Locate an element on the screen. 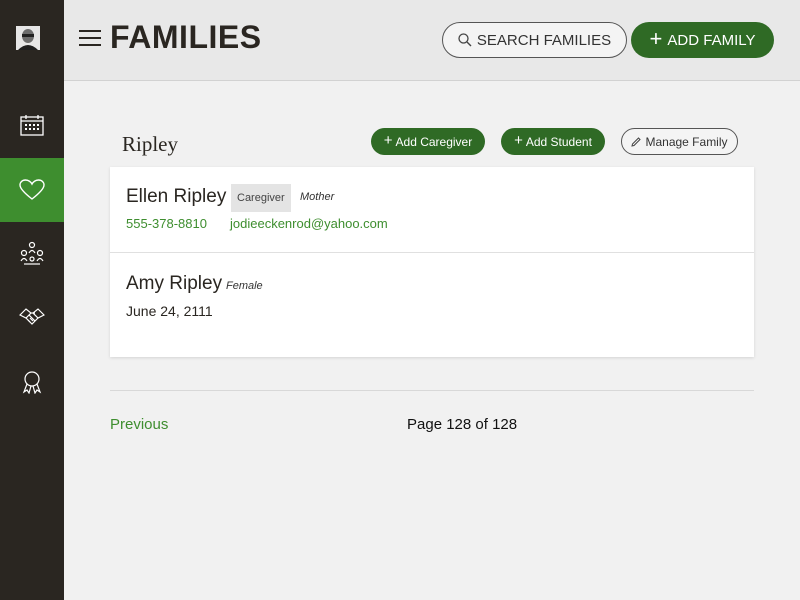 The width and height of the screenshot is (800, 600). sidebar-item-achievements is located at coordinates (32, 382).